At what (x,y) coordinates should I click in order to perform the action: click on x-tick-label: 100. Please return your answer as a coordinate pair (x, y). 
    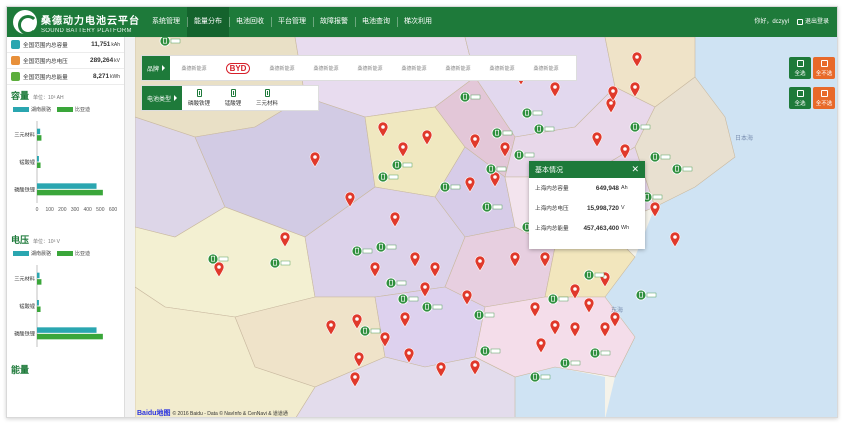
    Looking at the image, I should click on (49, 210).